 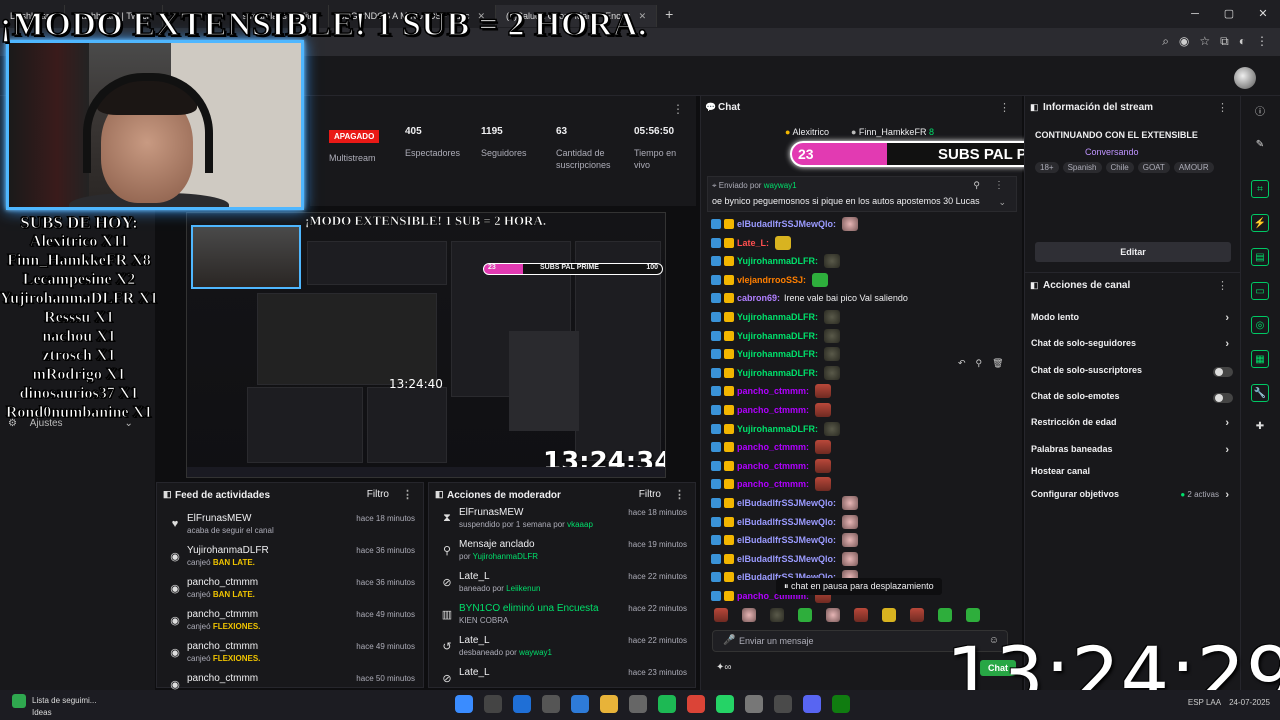 What do you see at coordinates (997, 363) in the screenshot?
I see `delete-icon: 🗑` at bounding box center [997, 363].